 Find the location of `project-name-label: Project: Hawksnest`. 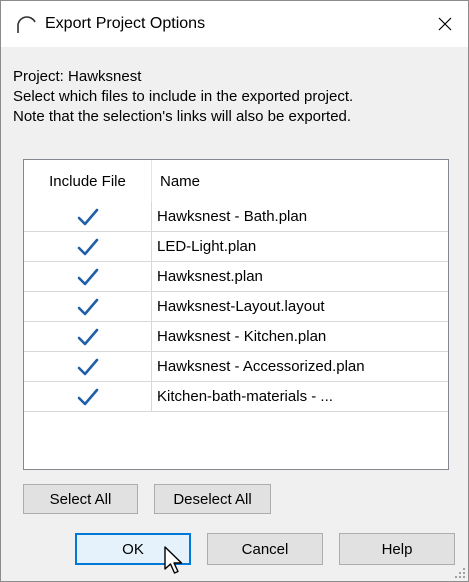

project-name-label: Project: Hawksnest is located at coordinates (77, 76).